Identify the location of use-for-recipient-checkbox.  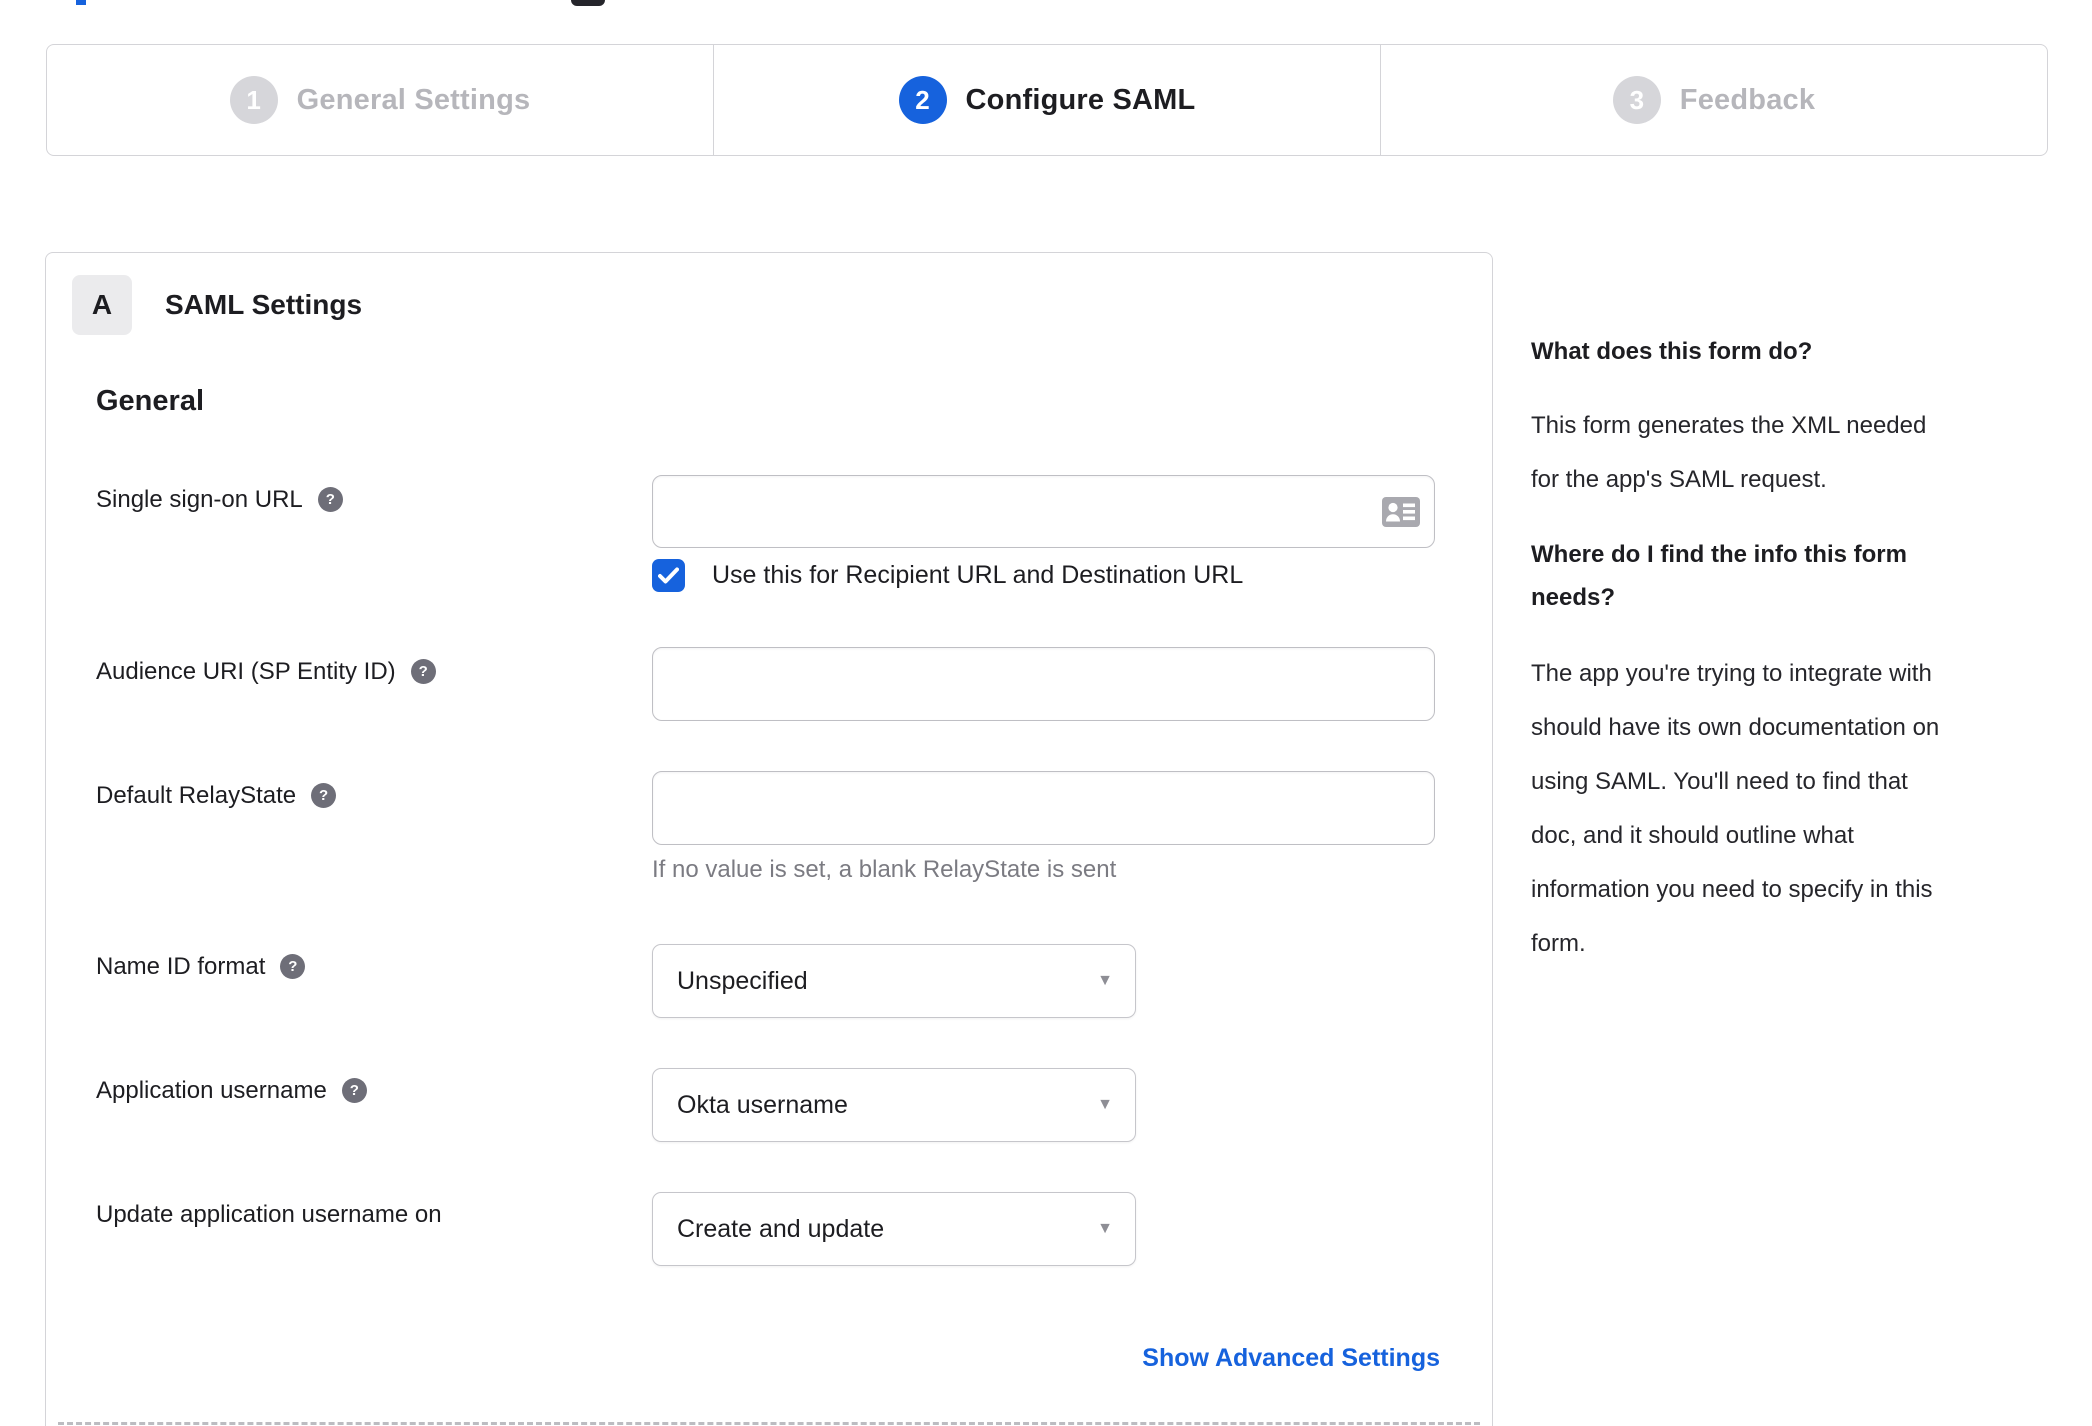
(668, 575).